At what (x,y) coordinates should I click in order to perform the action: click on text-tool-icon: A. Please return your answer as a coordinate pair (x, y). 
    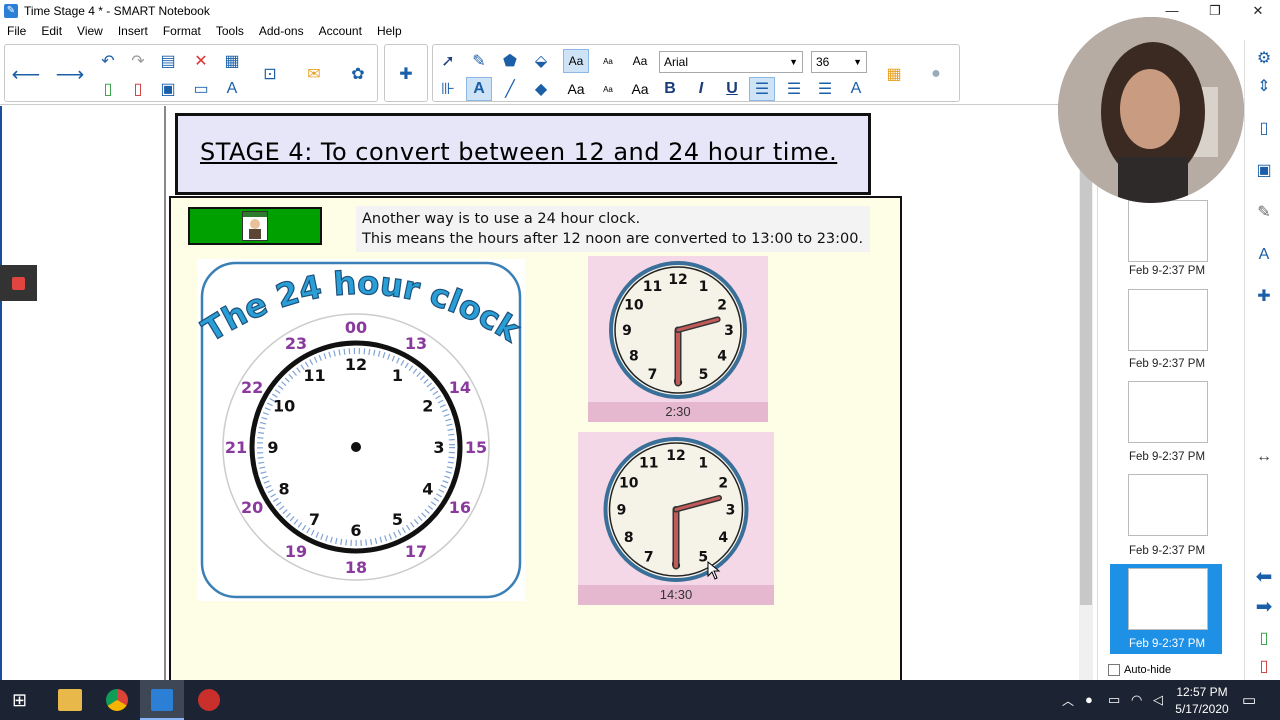
    Looking at the image, I should click on (479, 89).